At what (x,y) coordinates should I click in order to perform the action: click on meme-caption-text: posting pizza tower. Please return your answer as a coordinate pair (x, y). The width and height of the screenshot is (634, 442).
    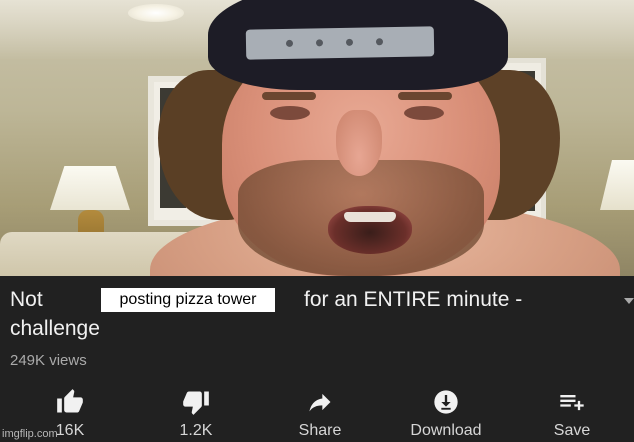
    Looking at the image, I should click on (188, 299).